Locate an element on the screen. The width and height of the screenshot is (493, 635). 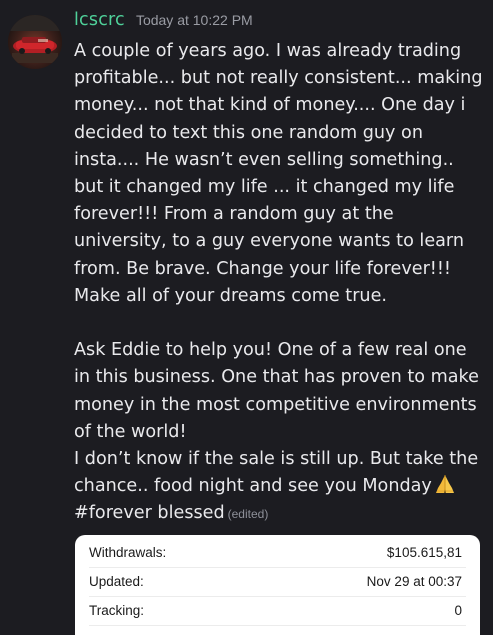
edited-label: (edited) is located at coordinates (248, 514).